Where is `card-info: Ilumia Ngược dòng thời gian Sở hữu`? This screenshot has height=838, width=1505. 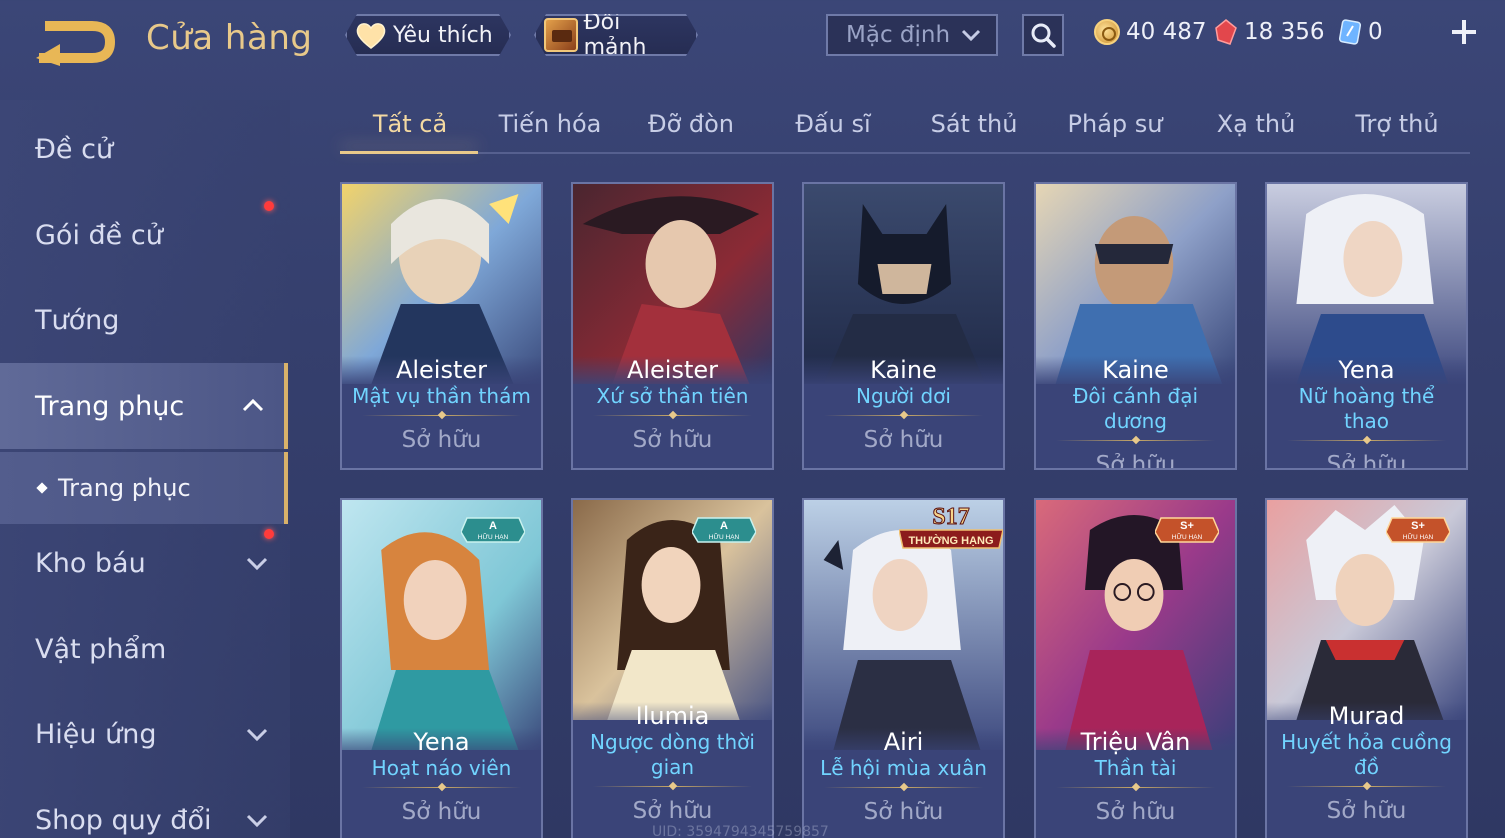
card-info: Ilumia Ngược dòng thời gian Sở hữu is located at coordinates (672, 770).